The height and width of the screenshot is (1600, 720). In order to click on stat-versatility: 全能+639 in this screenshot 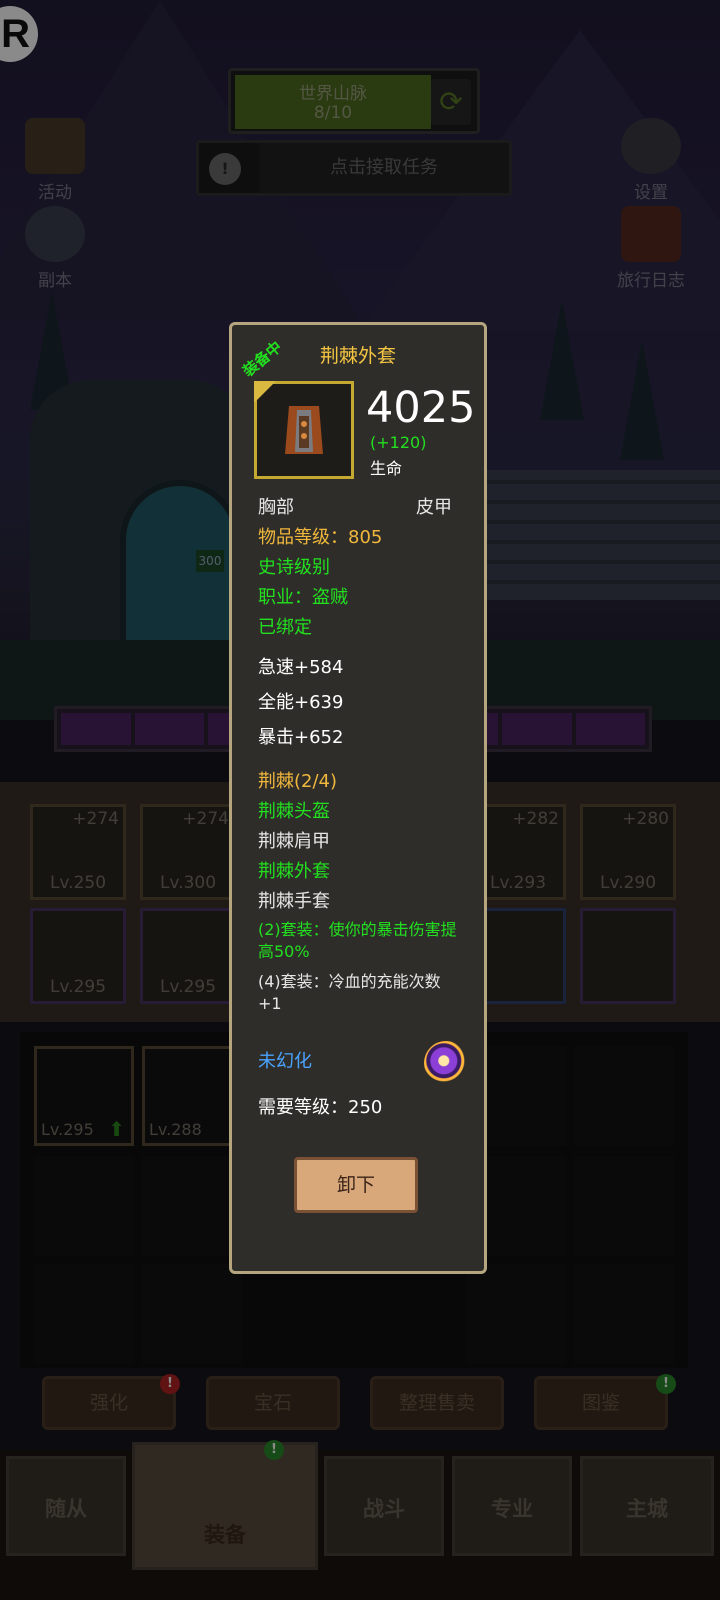, I will do `click(301, 702)`.